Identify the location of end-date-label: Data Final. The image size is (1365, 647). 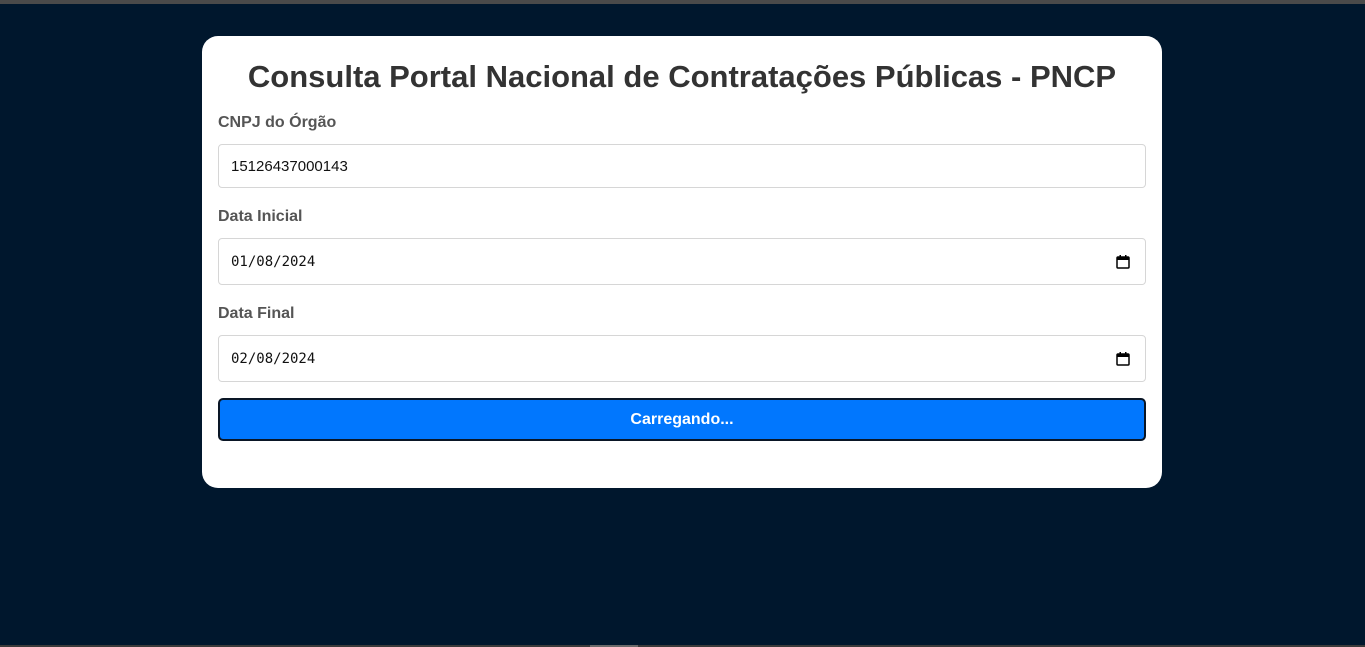
(256, 313).